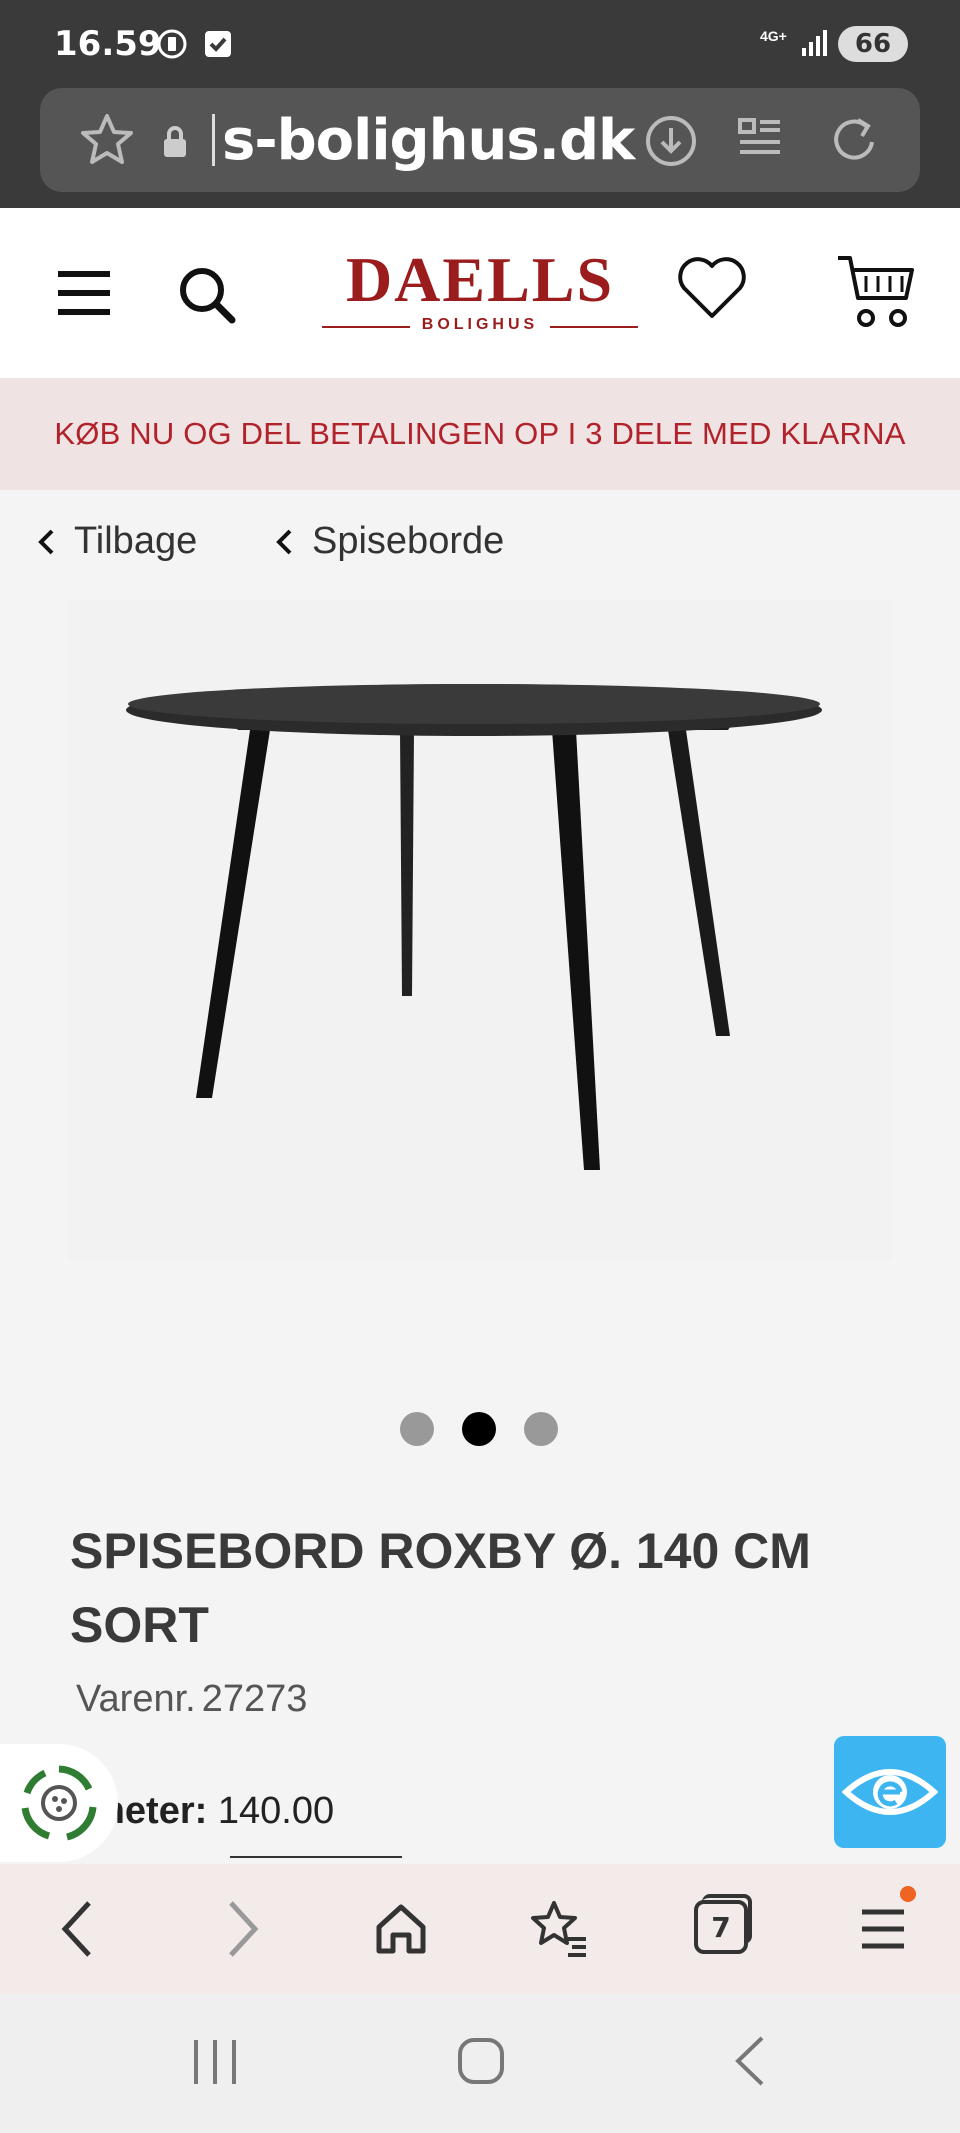  What do you see at coordinates (712, 289) in the screenshot?
I see `heart-icon` at bounding box center [712, 289].